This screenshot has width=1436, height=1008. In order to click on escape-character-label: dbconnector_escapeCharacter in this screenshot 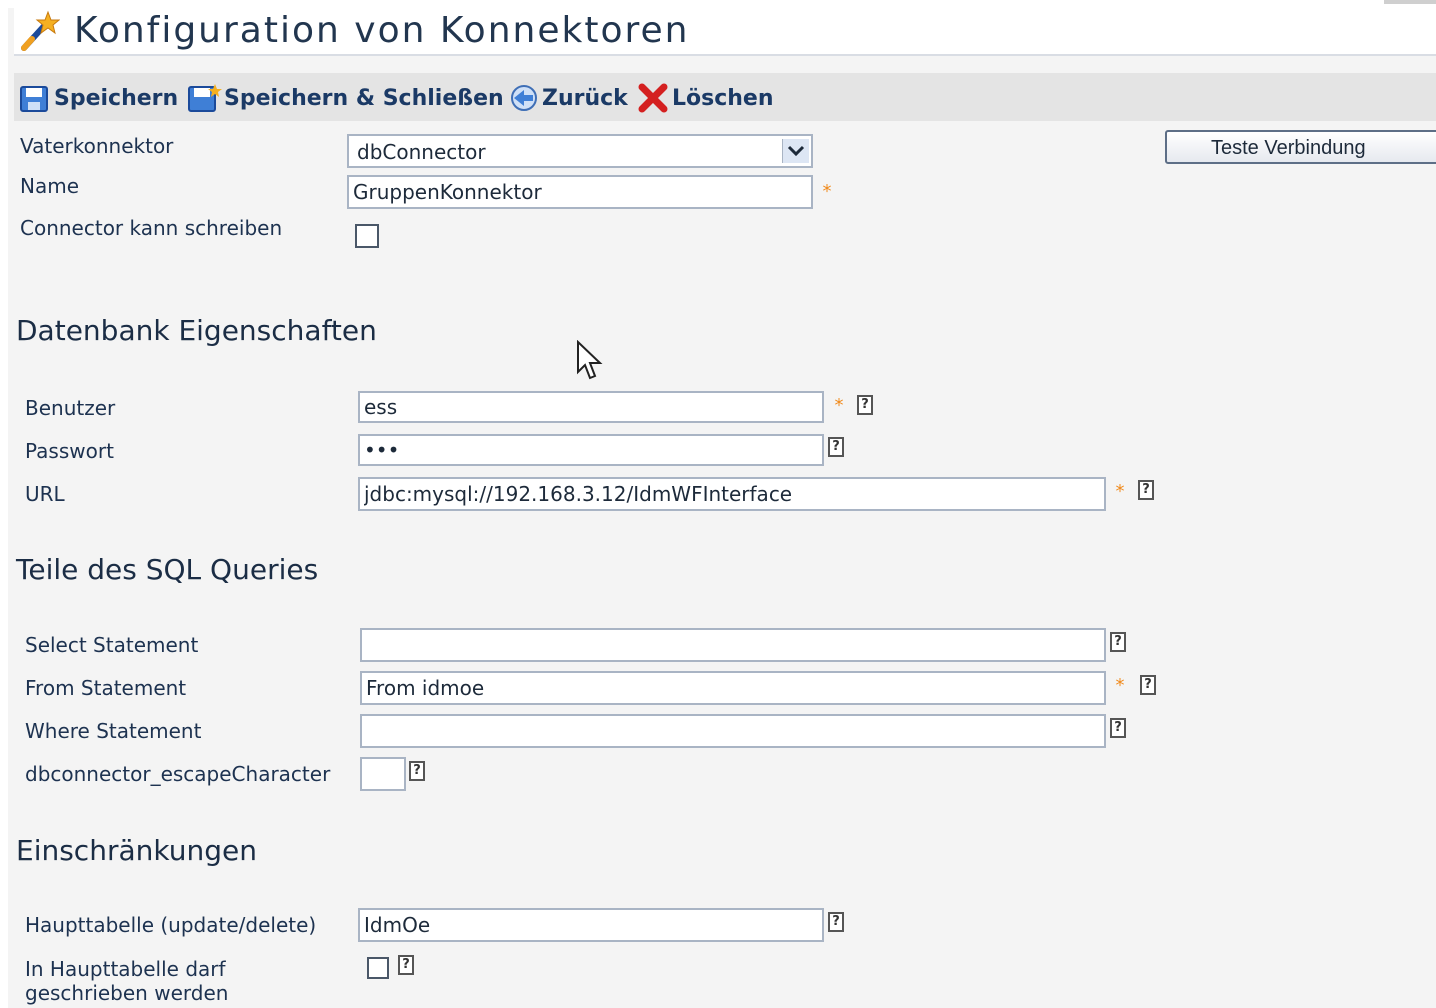, I will do `click(178, 774)`.